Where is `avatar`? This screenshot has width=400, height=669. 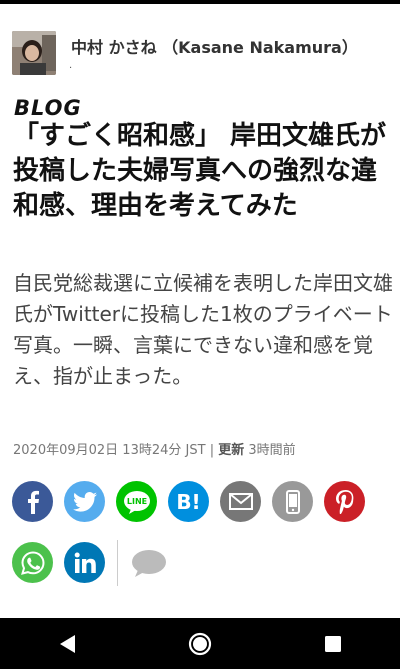
avatar is located at coordinates (34, 53).